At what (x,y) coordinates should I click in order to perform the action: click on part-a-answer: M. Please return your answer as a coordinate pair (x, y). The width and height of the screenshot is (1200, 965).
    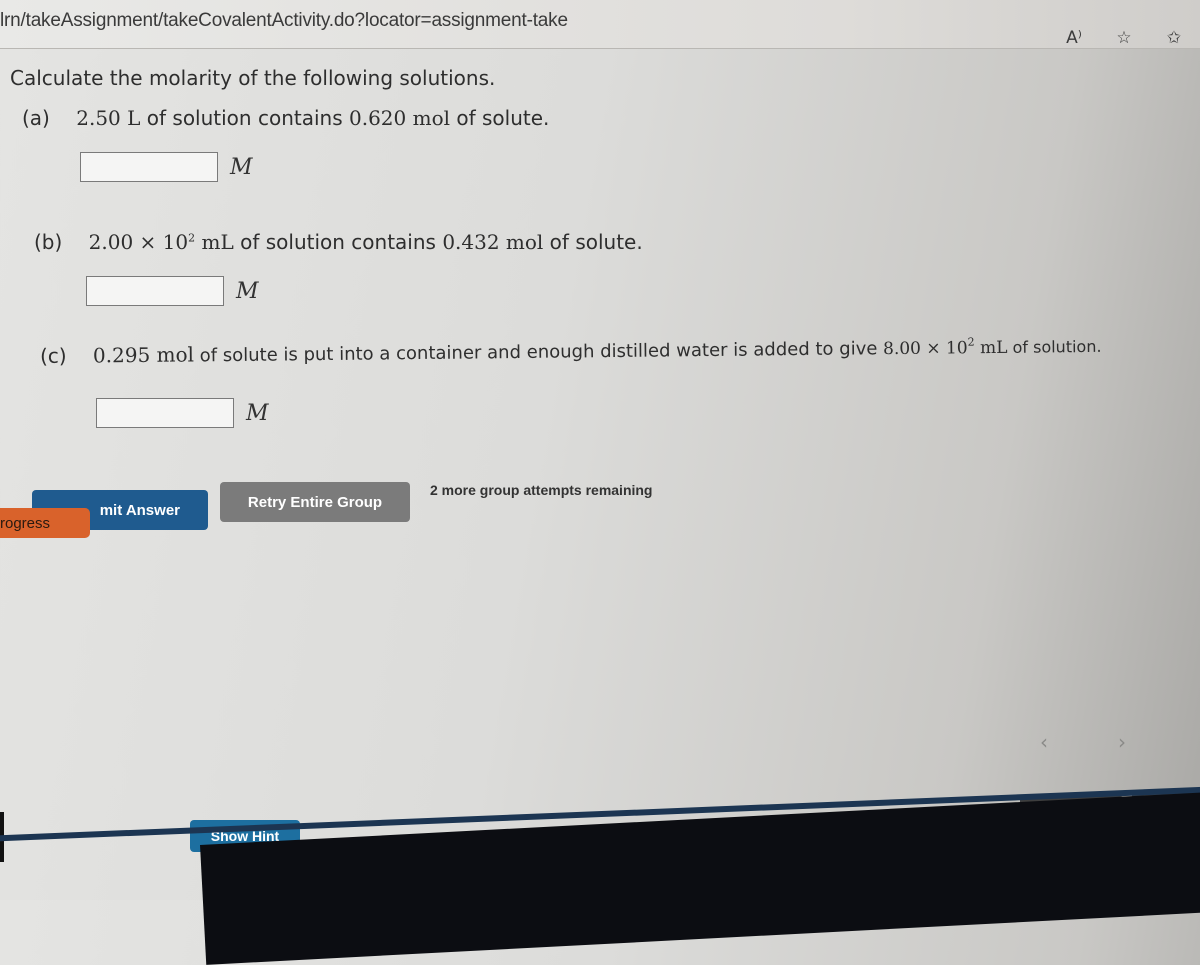
    Looking at the image, I should click on (166, 167).